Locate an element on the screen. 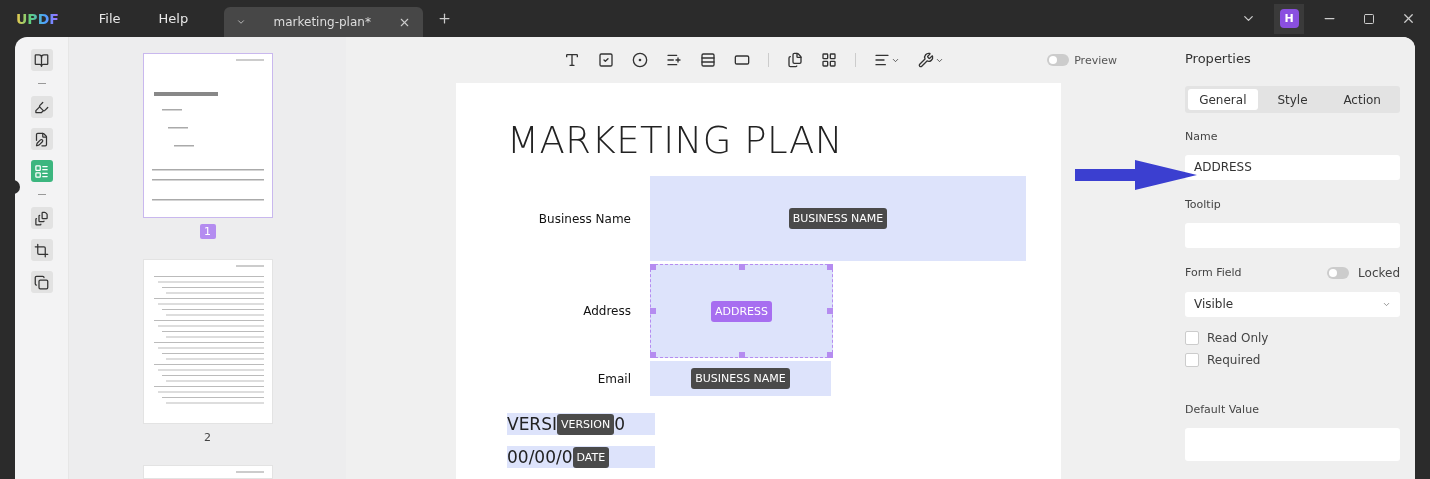 The width and height of the screenshot is (1430, 479). field-name-tag: ADDRESS is located at coordinates (741, 311).